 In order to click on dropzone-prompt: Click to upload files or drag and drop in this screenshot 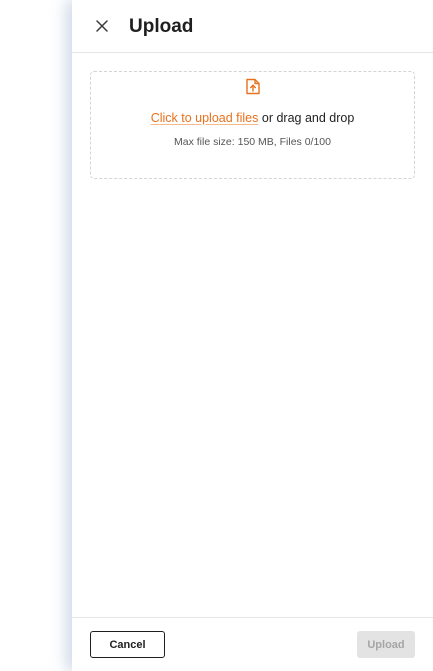, I will do `click(252, 118)`.